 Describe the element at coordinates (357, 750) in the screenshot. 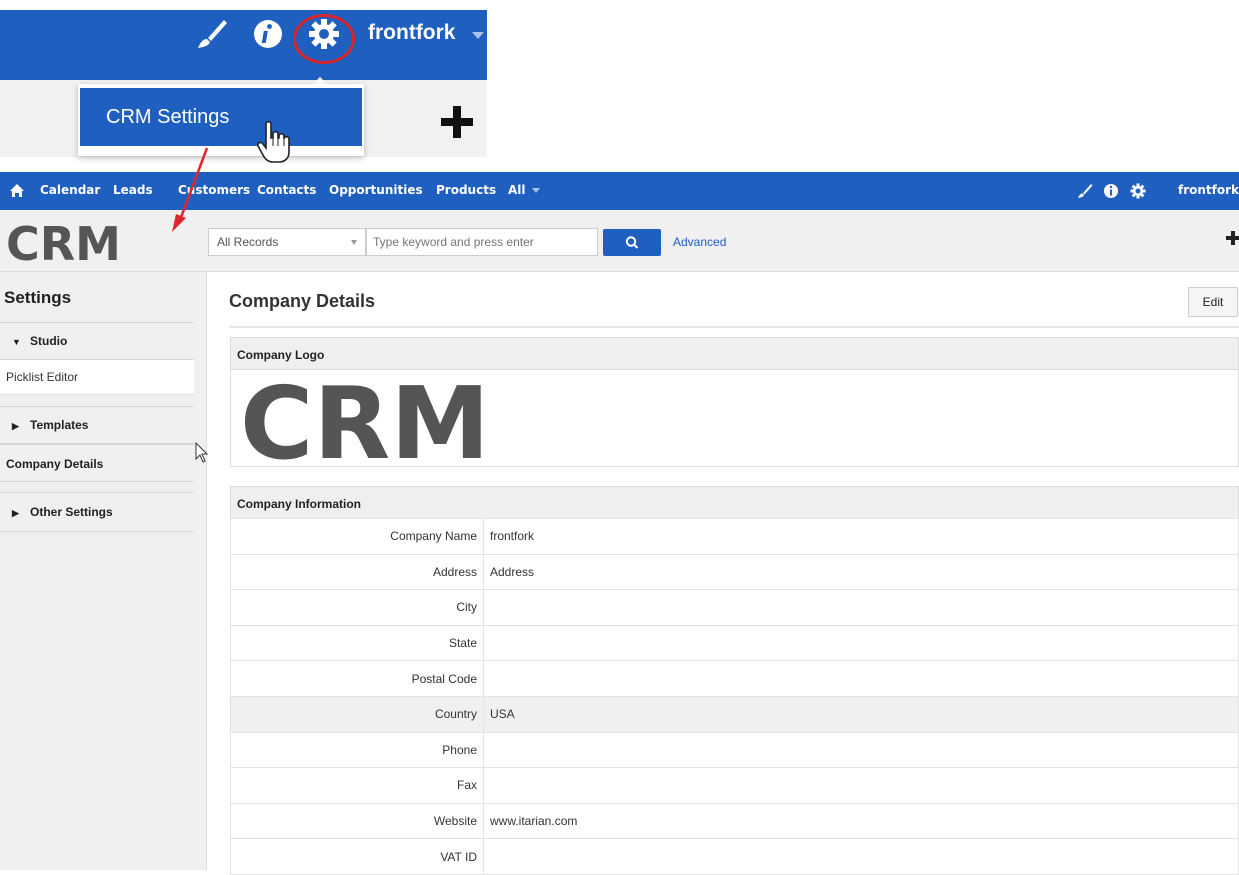

I see `field-label: Phone` at that location.